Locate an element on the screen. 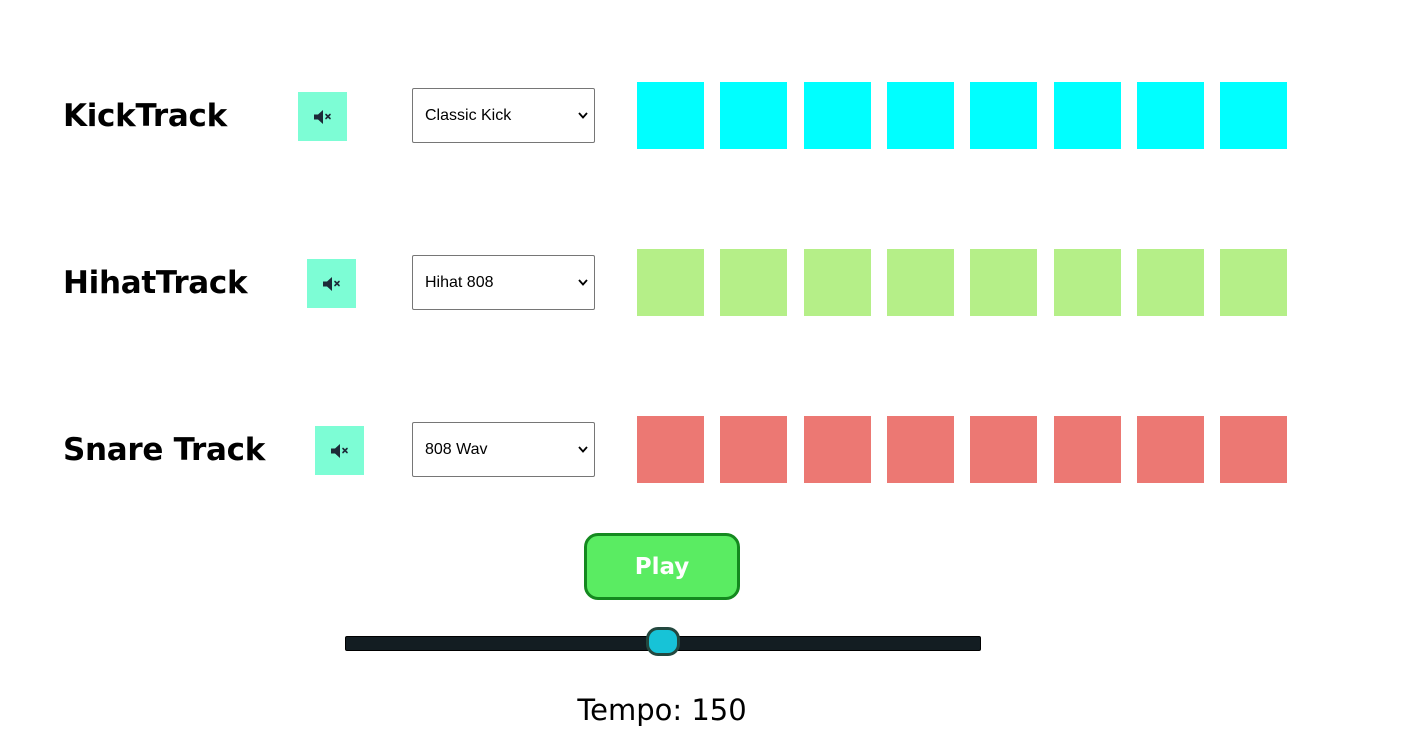  kick-mute-button is located at coordinates (322, 116).